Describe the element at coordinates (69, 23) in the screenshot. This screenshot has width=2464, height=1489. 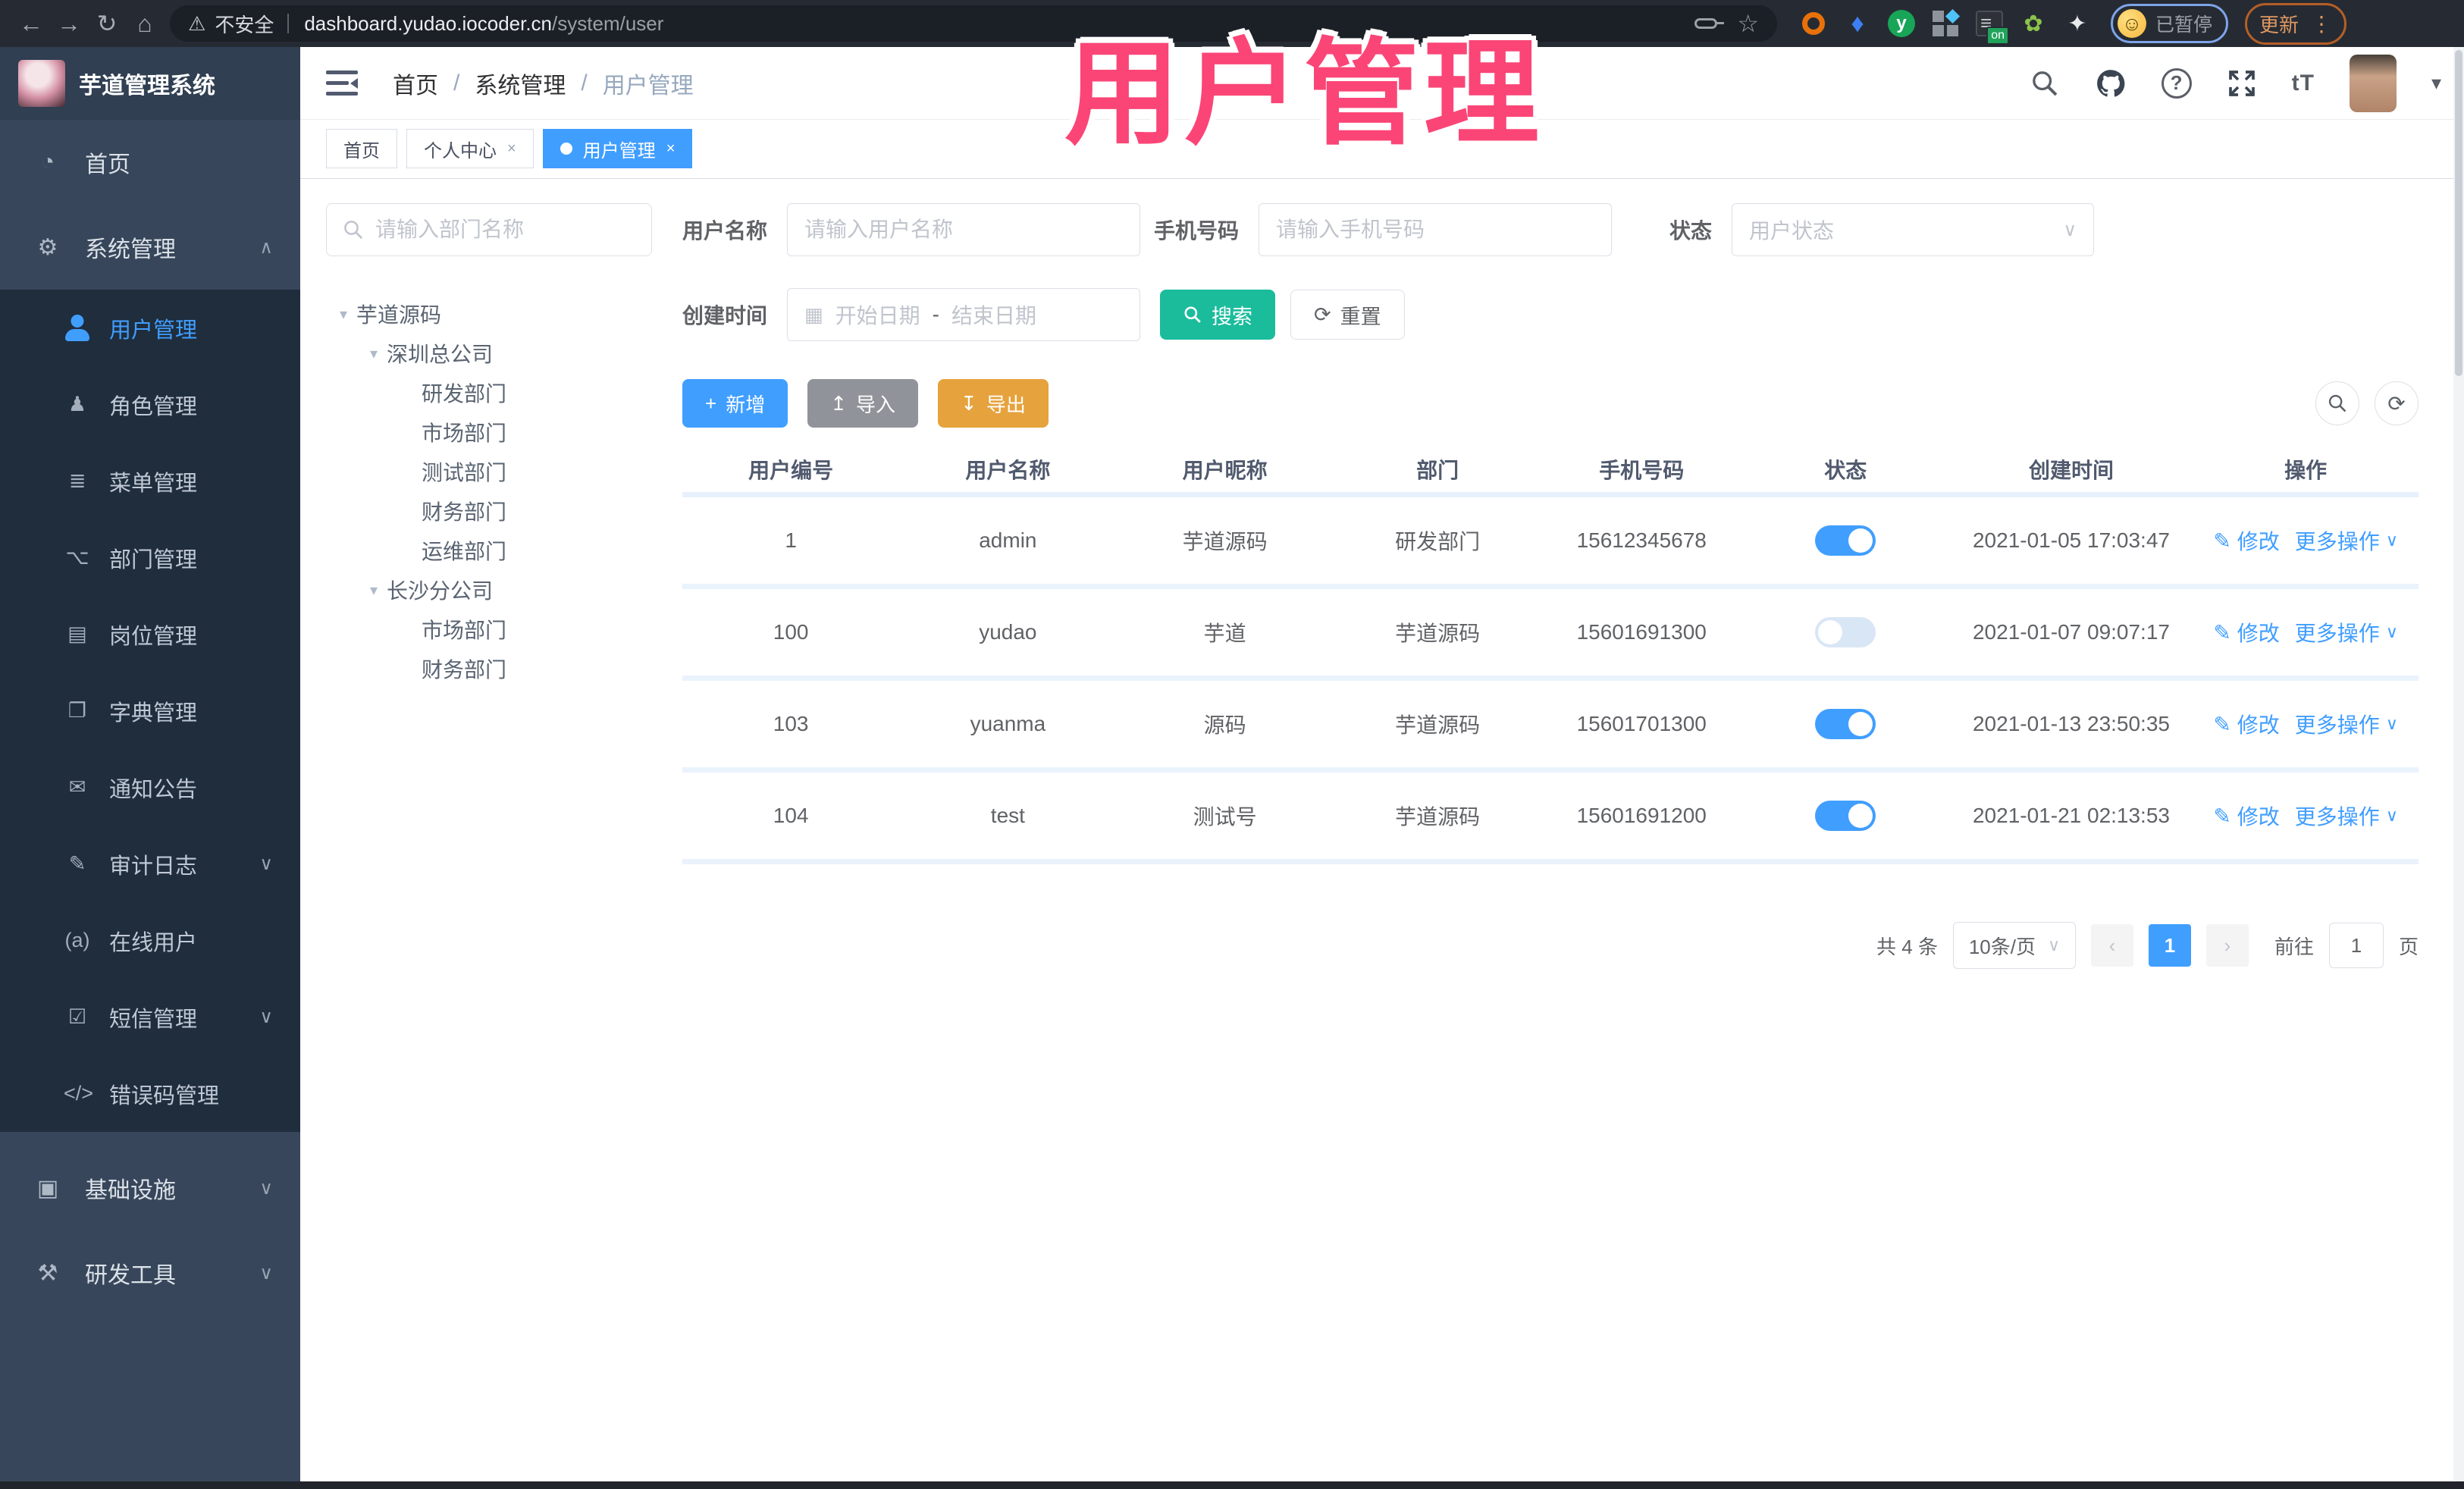
I see `forward-icon: →` at that location.